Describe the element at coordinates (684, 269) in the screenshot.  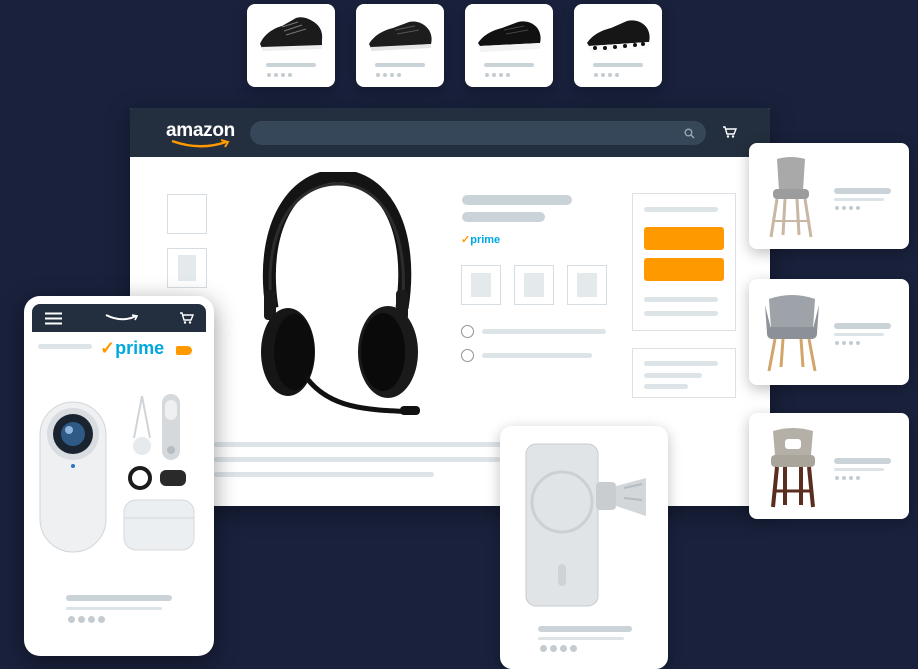
I see `buy-now-button` at that location.